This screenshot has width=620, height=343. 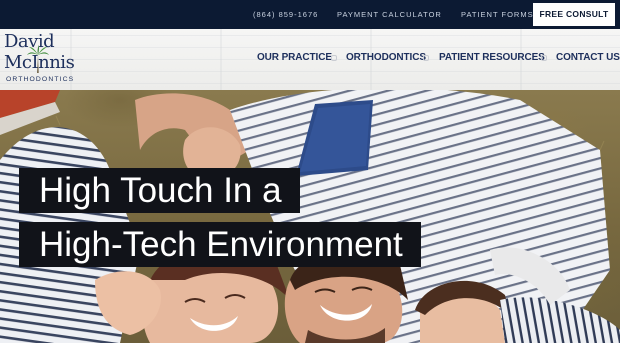 What do you see at coordinates (285, 14) in the screenshot?
I see `phone-link: (864) 859-1676` at bounding box center [285, 14].